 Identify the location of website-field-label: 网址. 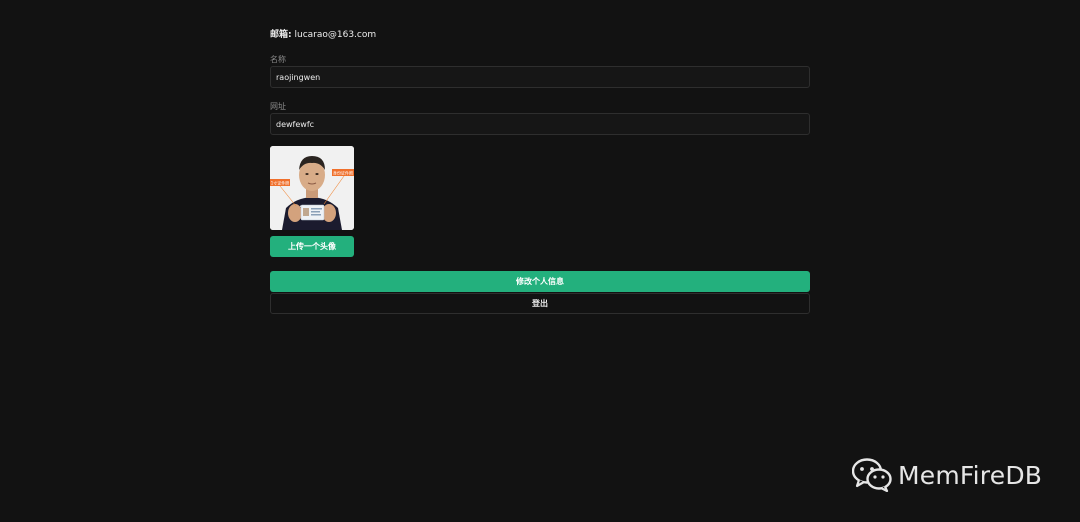
(278, 106).